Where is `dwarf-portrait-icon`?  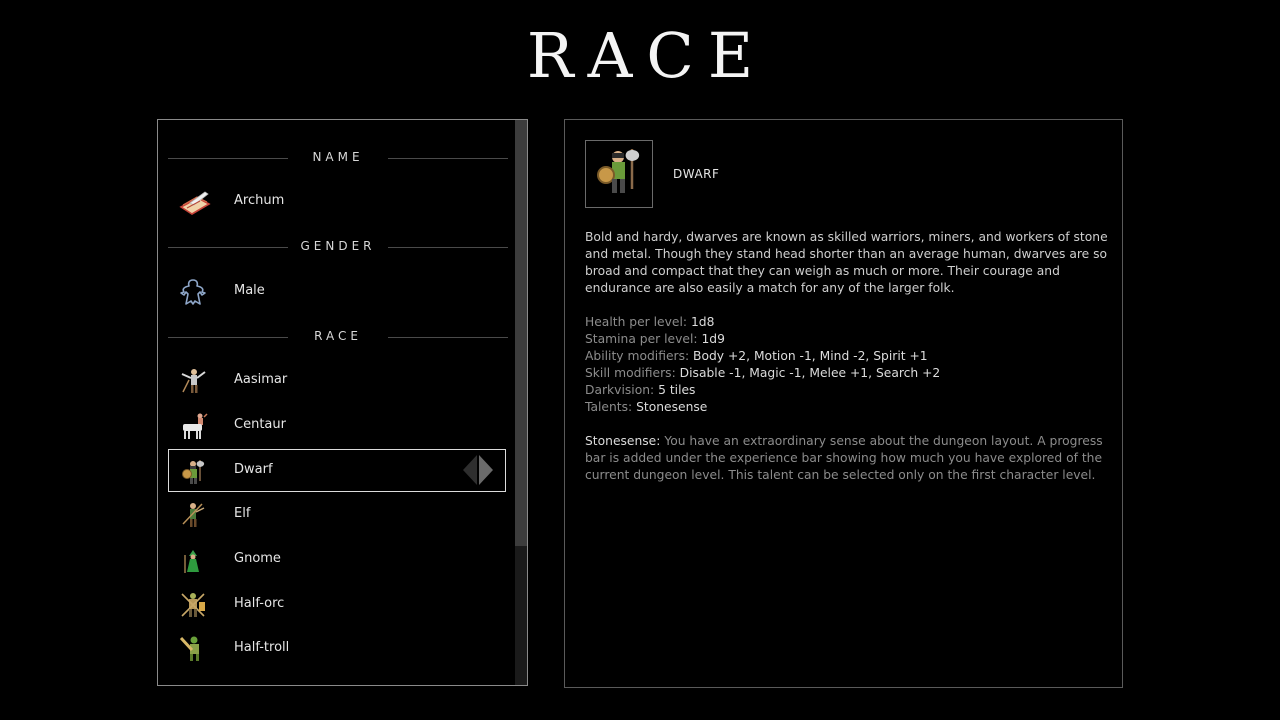 dwarf-portrait-icon is located at coordinates (619, 174).